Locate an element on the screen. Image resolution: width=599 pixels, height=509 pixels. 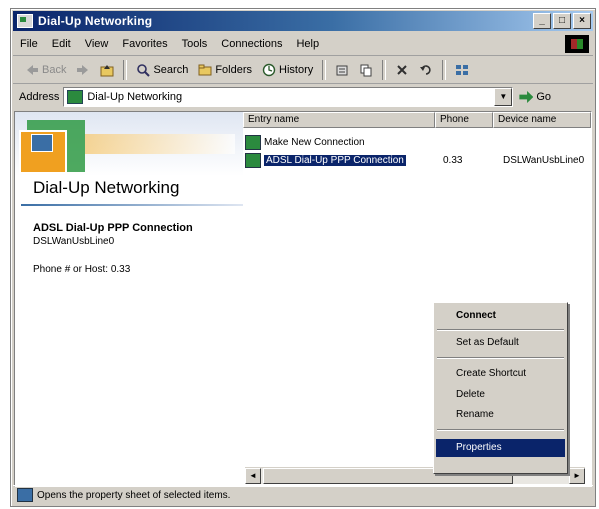
maximize-button: □ is located at coordinates (562, 21).